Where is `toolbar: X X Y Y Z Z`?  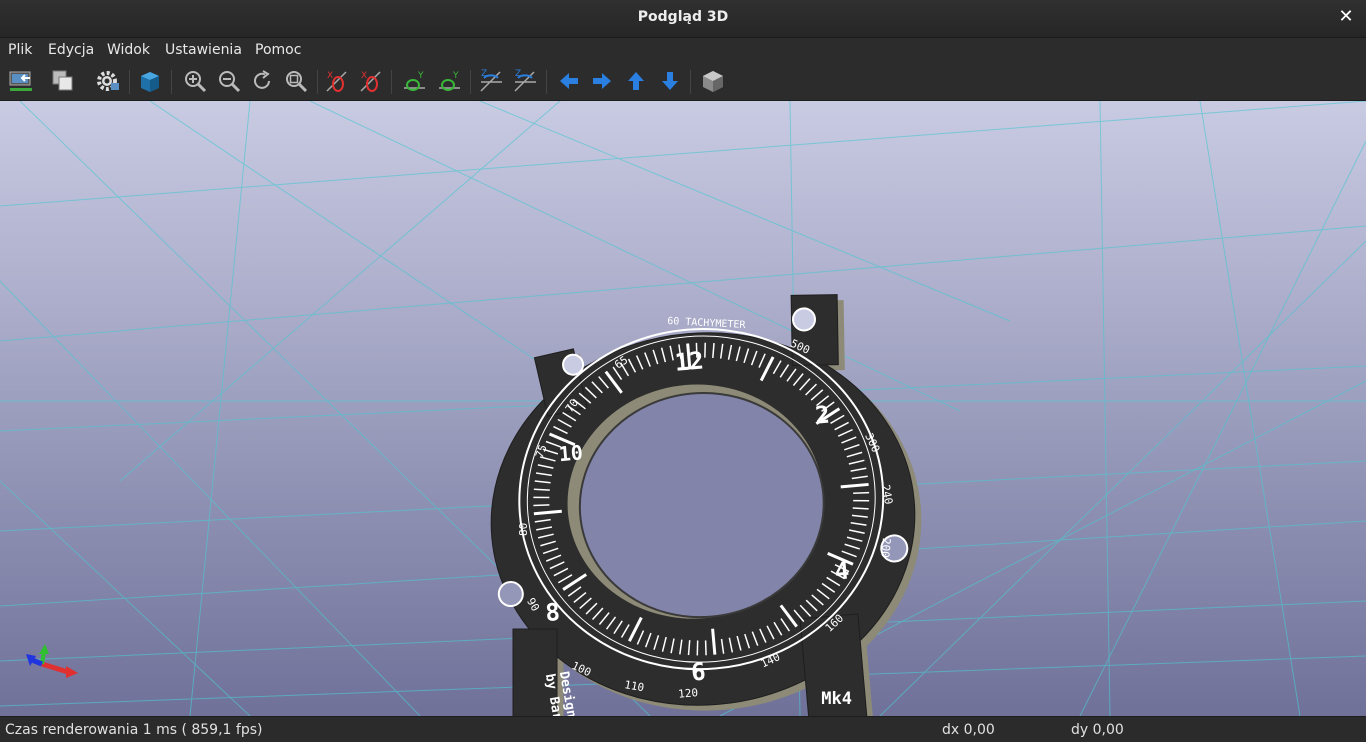
toolbar: X X Y Y Z Z is located at coordinates (683, 82).